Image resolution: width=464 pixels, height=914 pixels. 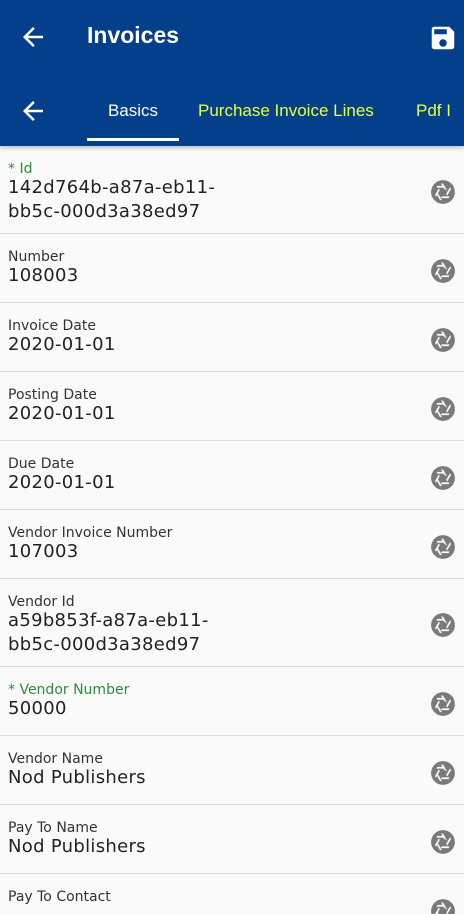 I want to click on tab-bar: Basics Purchase Invoice Lines Pdf I, so click(x=232, y=111).